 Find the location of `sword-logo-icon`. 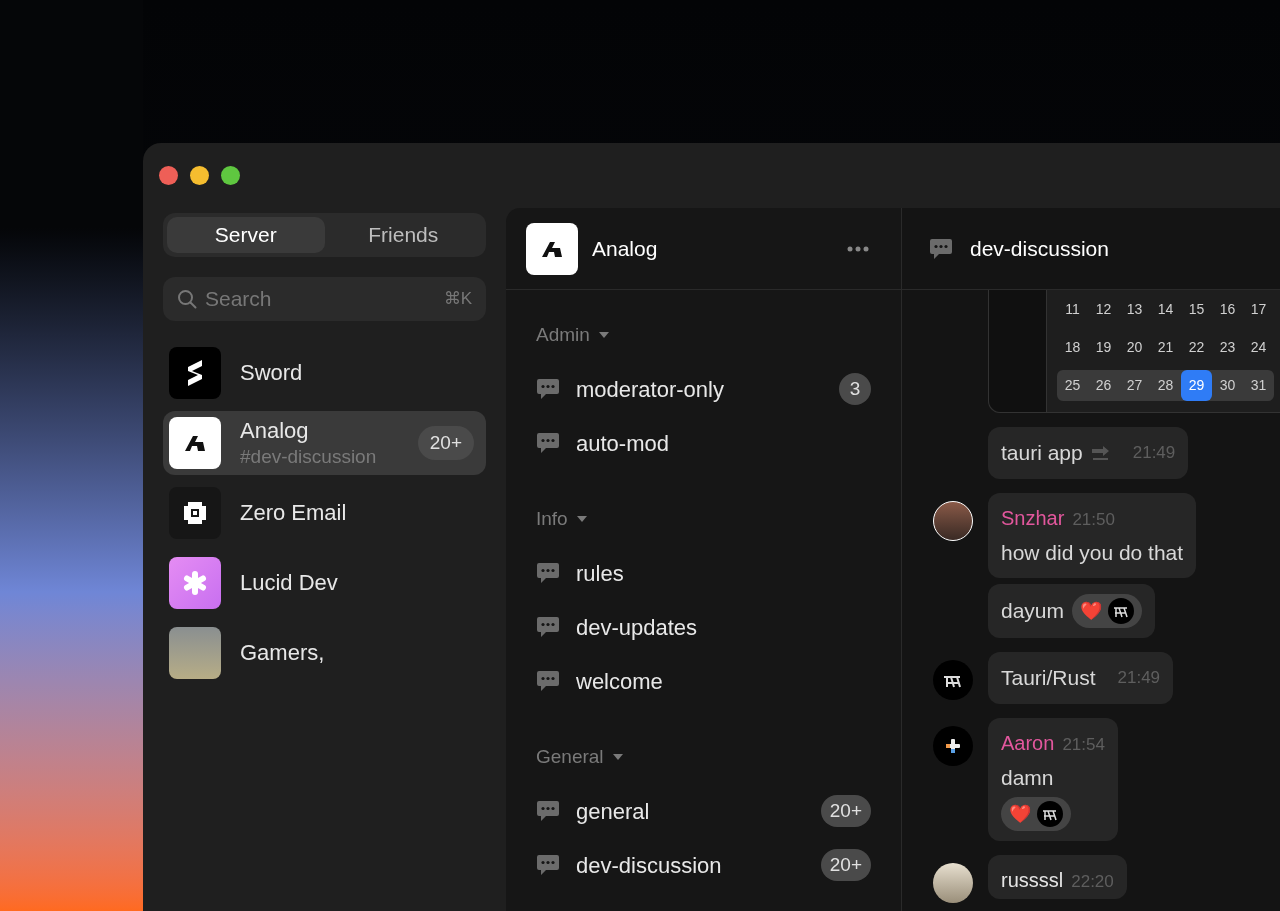

sword-logo-icon is located at coordinates (195, 373).